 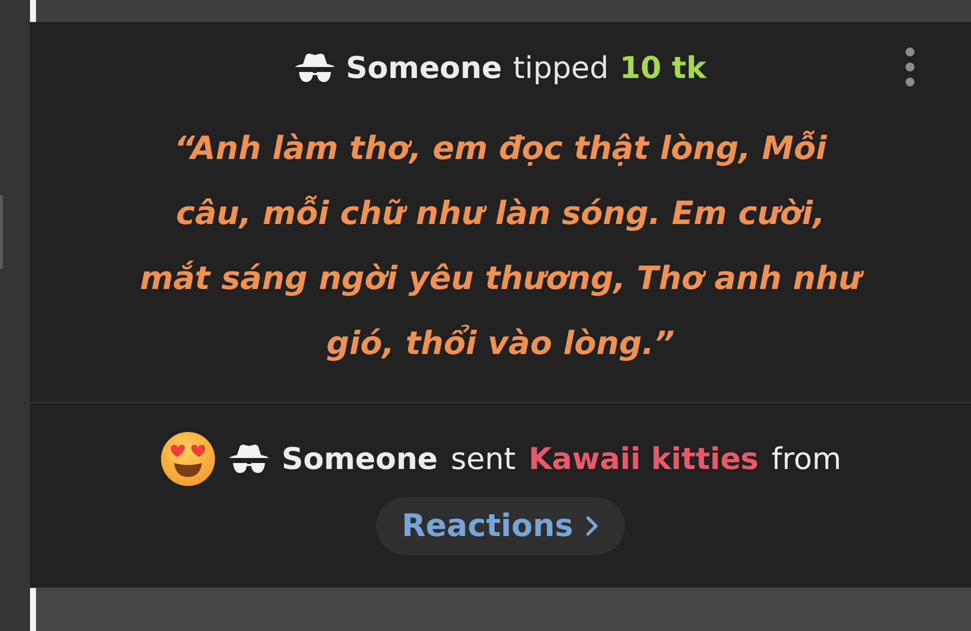 What do you see at coordinates (188, 459) in the screenshot?
I see `heart-eyes-emoji-icon` at bounding box center [188, 459].